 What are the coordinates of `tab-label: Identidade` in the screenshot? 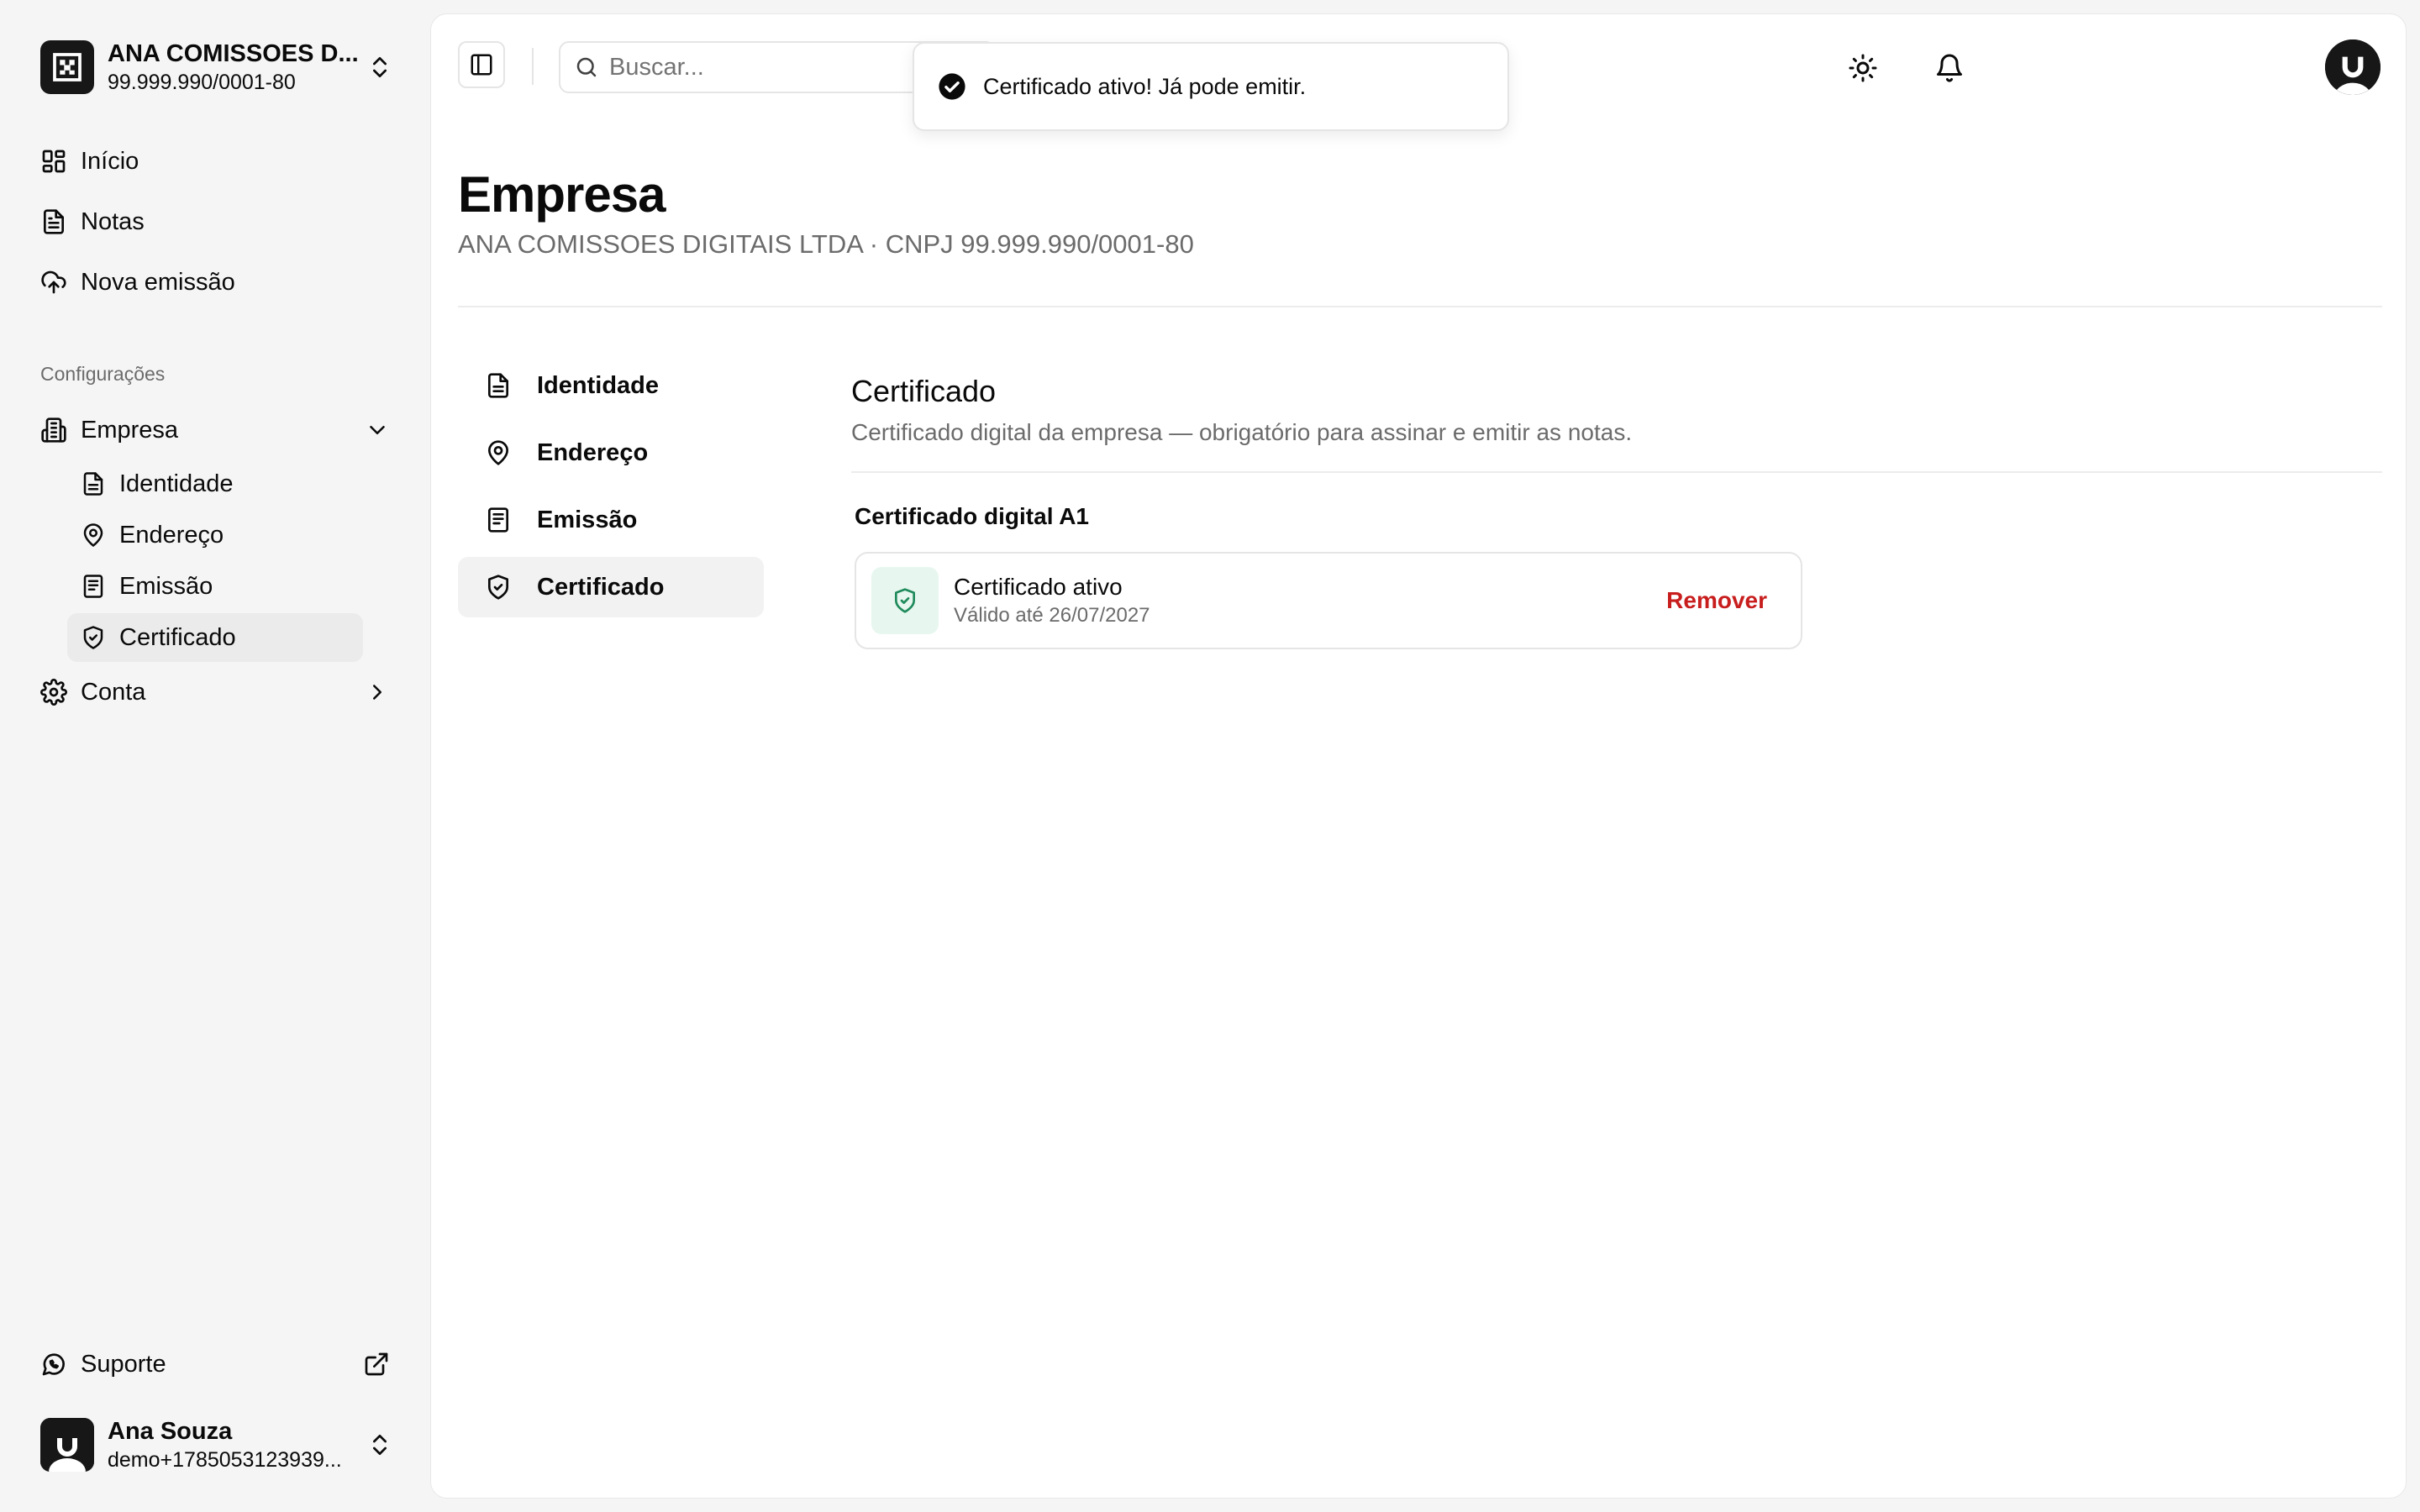 It's located at (598, 385).